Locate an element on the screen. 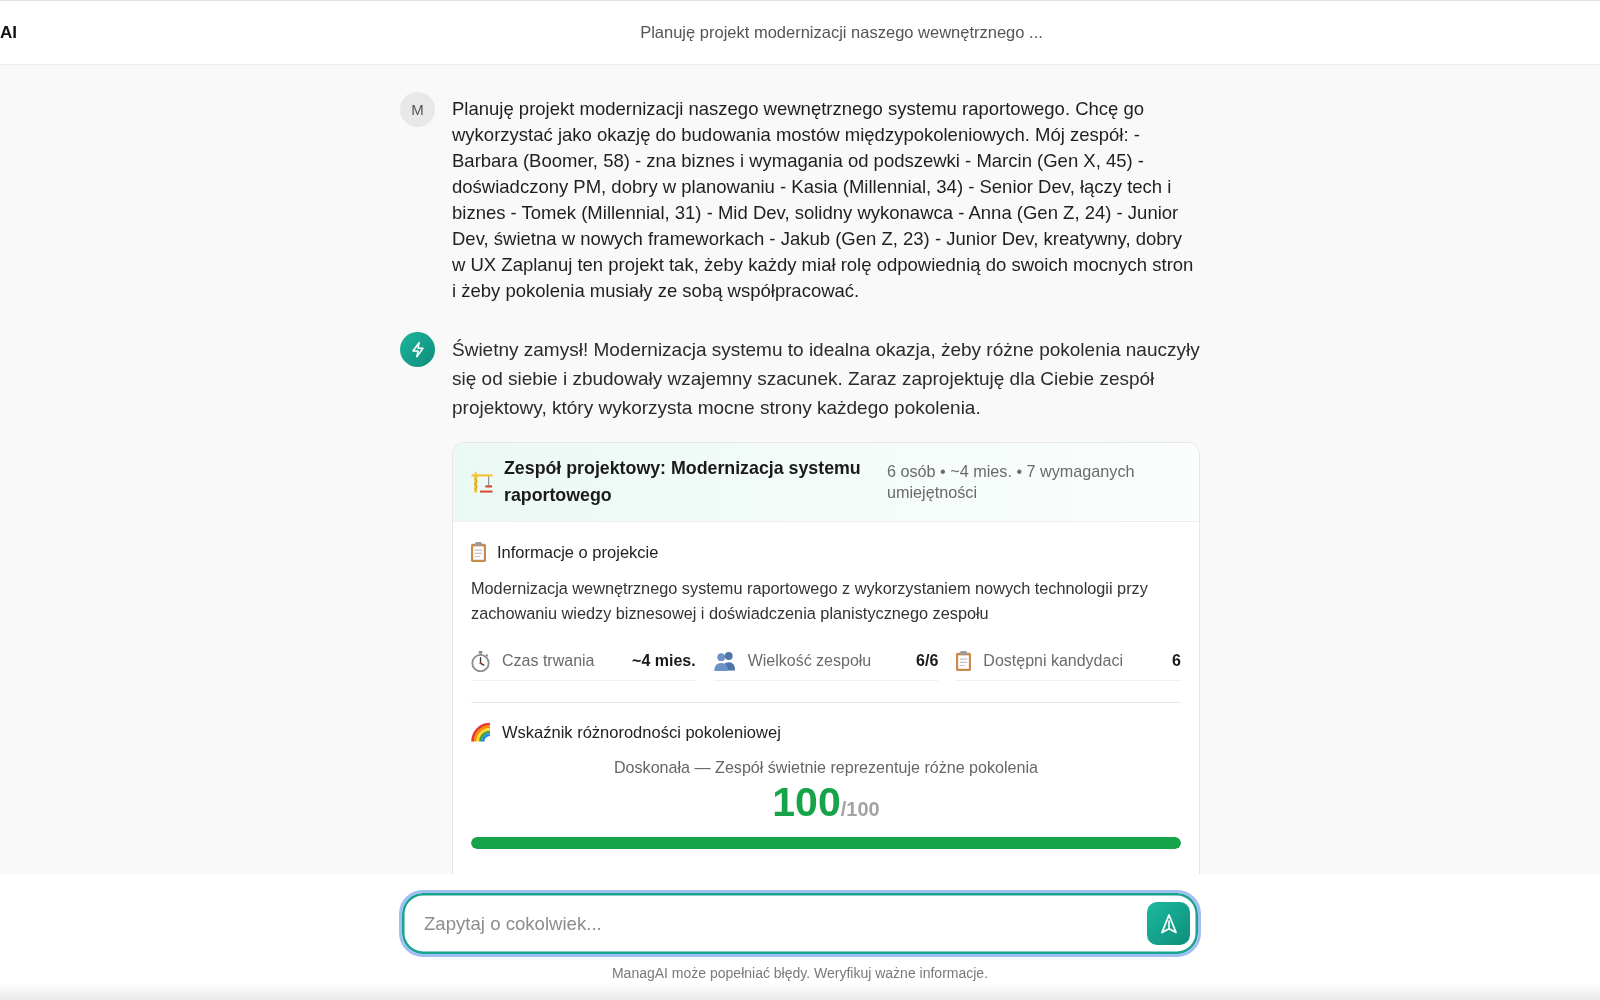  user-avatar: M is located at coordinates (417, 109).